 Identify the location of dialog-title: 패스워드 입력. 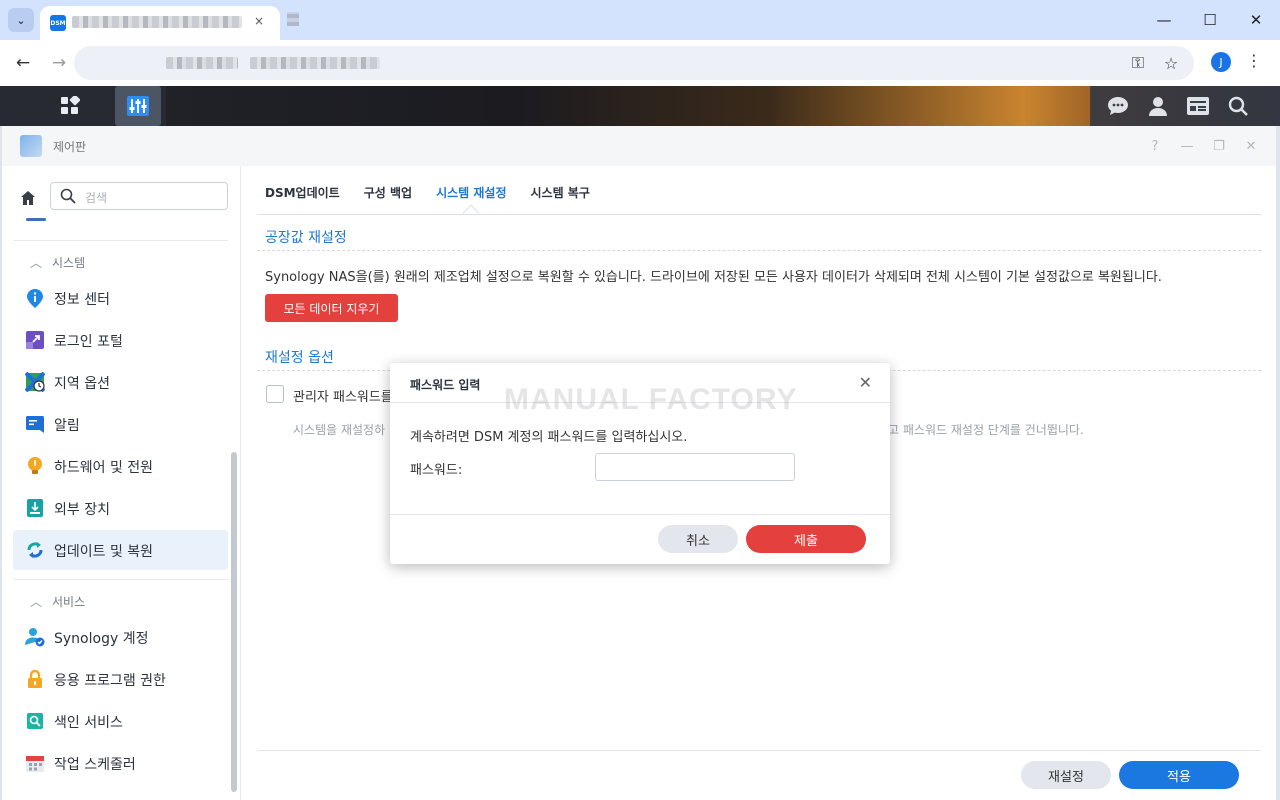
(445, 385).